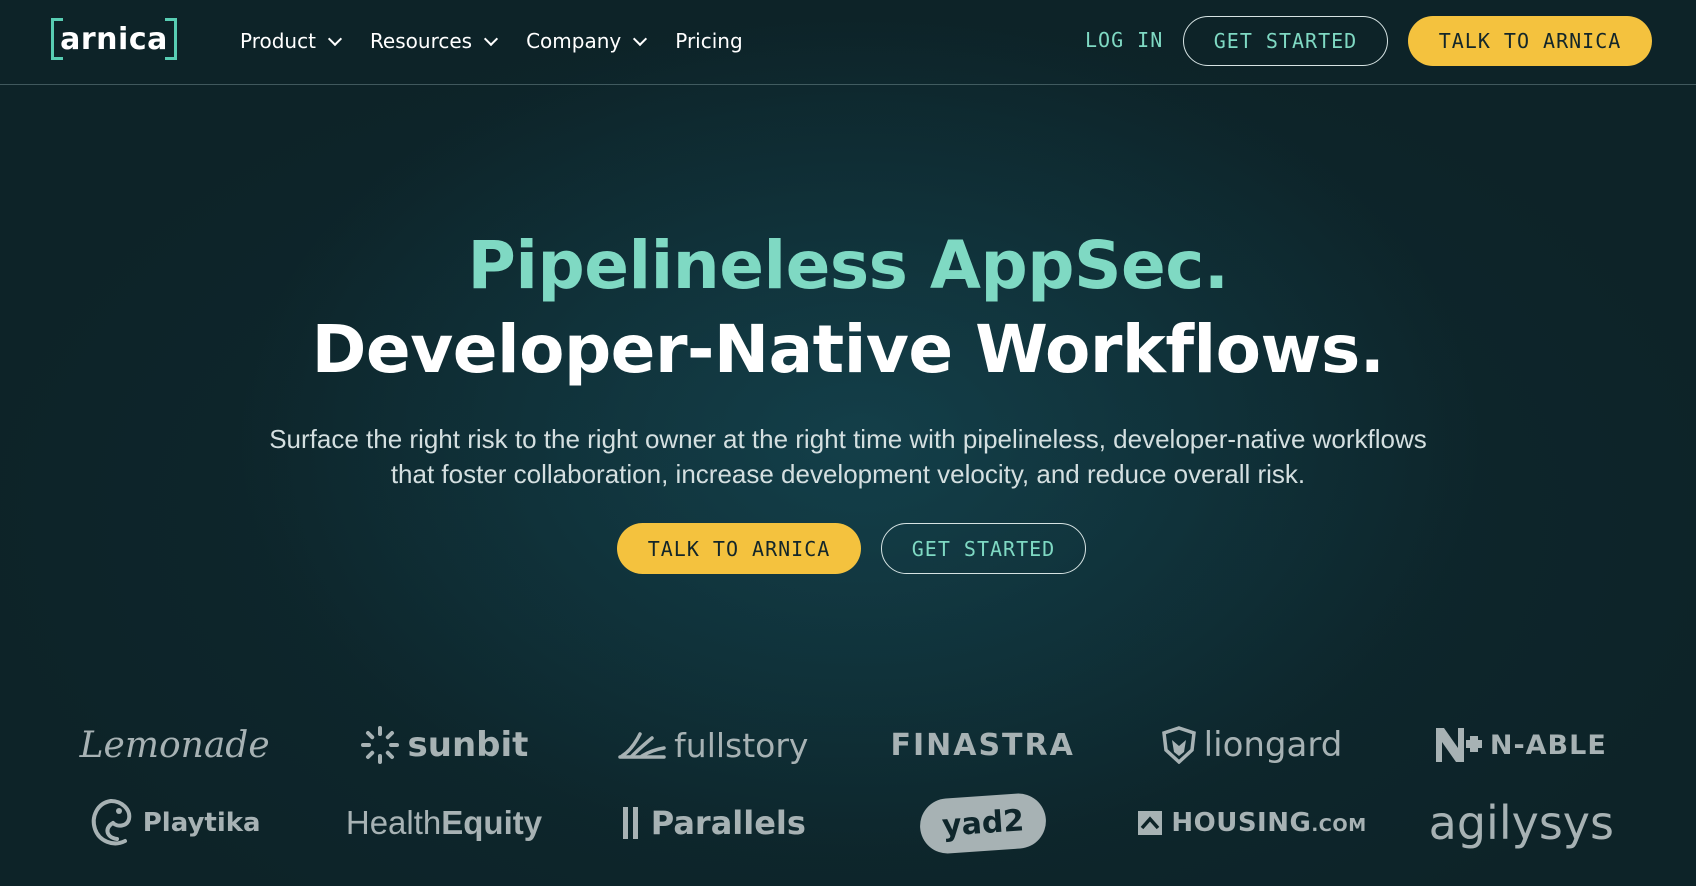 Image resolution: width=1696 pixels, height=886 pixels. What do you see at coordinates (171, 39) in the screenshot?
I see `logo-right-bracket` at bounding box center [171, 39].